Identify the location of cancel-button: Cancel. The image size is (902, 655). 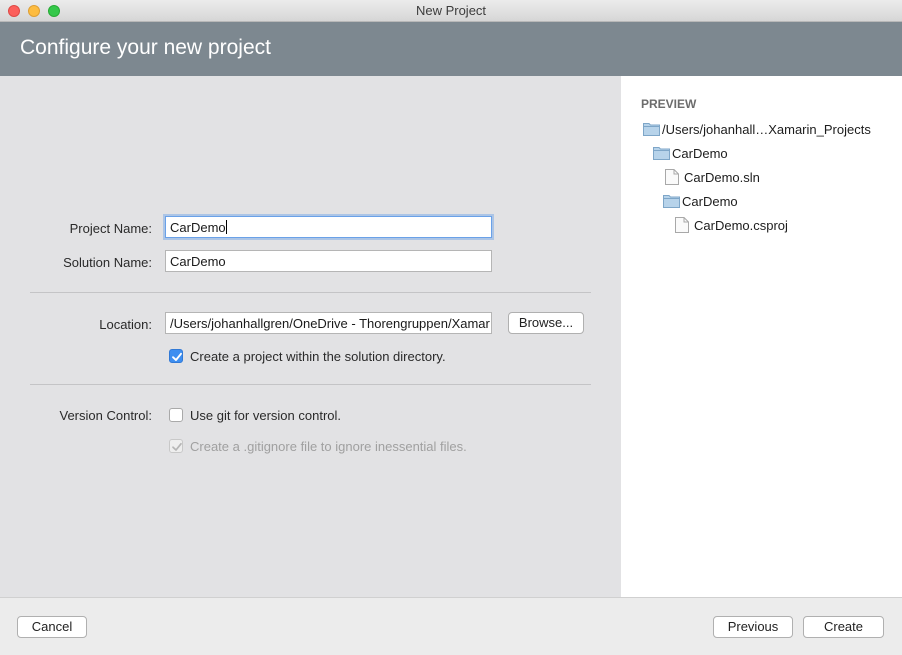
(52, 627).